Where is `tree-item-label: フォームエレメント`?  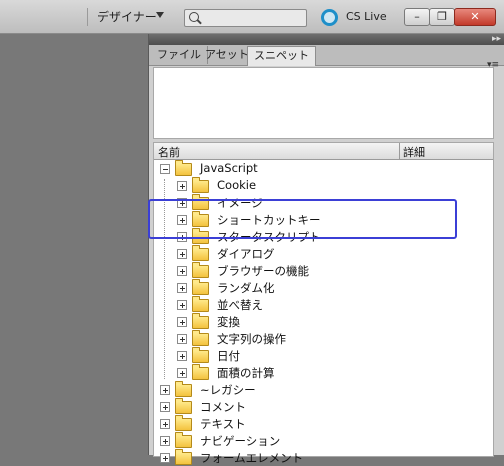
tree-item-label: フォームエレメント is located at coordinates (252, 458).